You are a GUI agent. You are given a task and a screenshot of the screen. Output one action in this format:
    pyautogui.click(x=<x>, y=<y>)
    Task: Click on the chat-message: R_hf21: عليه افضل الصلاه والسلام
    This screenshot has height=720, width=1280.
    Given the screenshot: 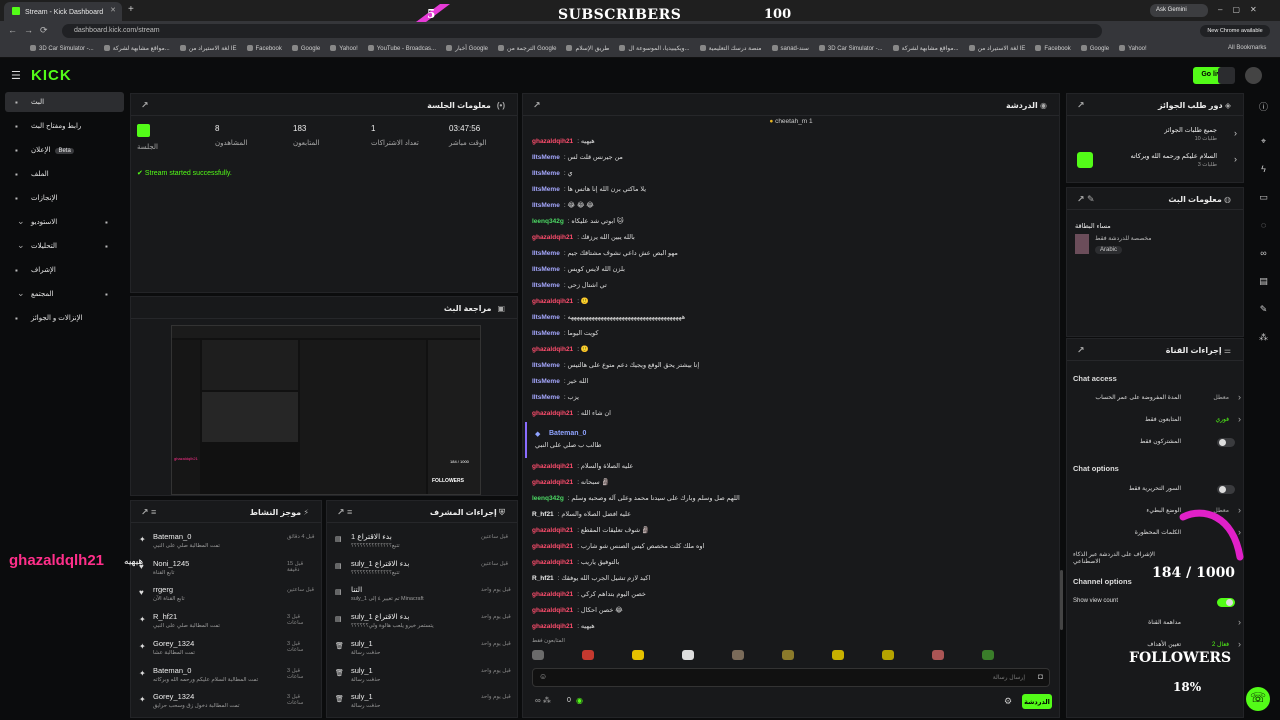 What is the action you would take?
    pyautogui.click(x=790, y=514)
    